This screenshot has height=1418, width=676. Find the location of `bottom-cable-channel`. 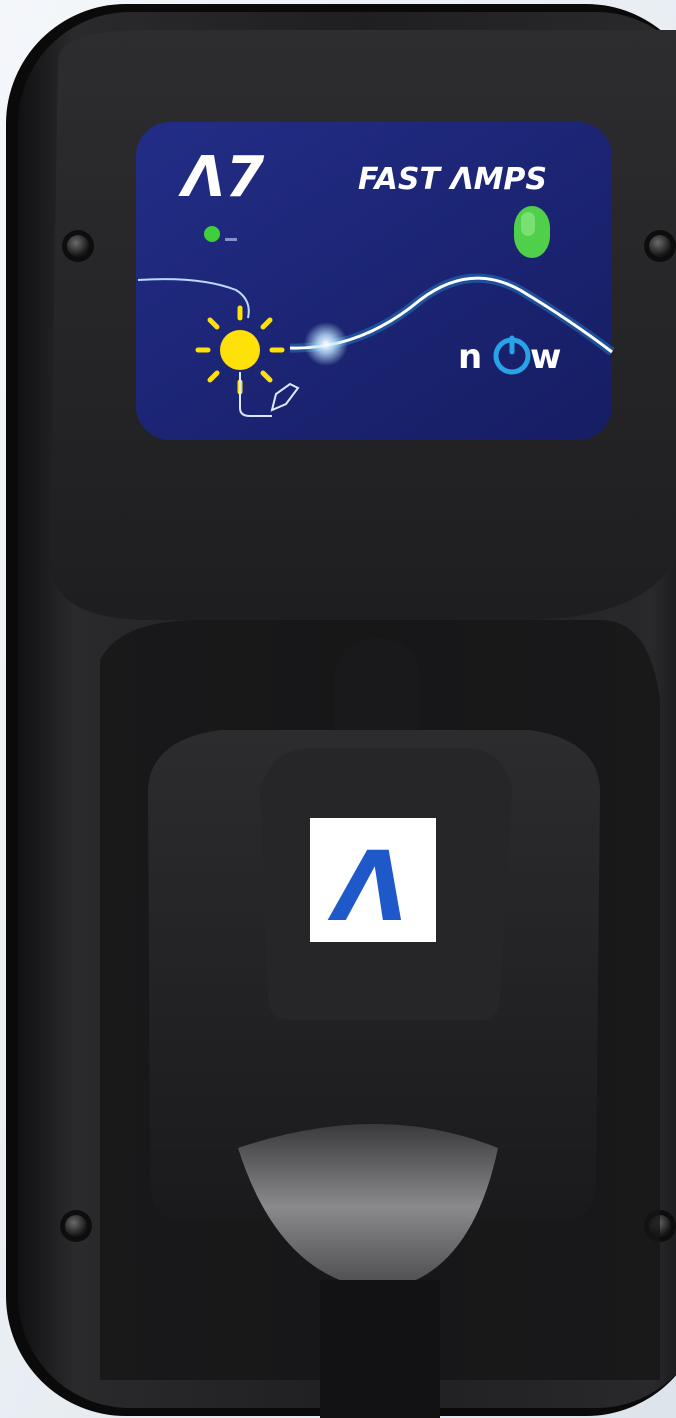

bottom-cable-channel is located at coordinates (380, 1349).